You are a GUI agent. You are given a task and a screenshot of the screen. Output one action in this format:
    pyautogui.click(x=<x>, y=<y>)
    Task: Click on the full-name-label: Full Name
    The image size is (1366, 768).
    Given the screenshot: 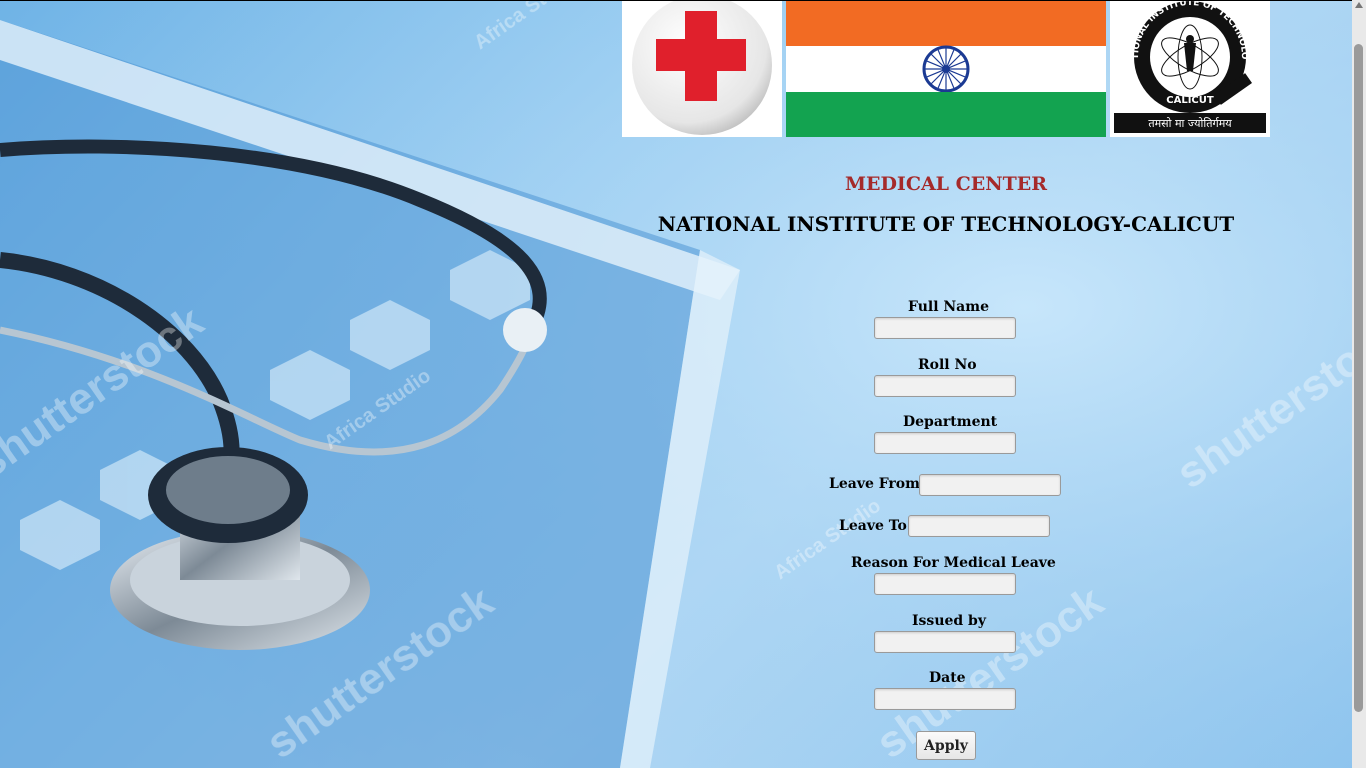 What is the action you would take?
    pyautogui.click(x=948, y=307)
    